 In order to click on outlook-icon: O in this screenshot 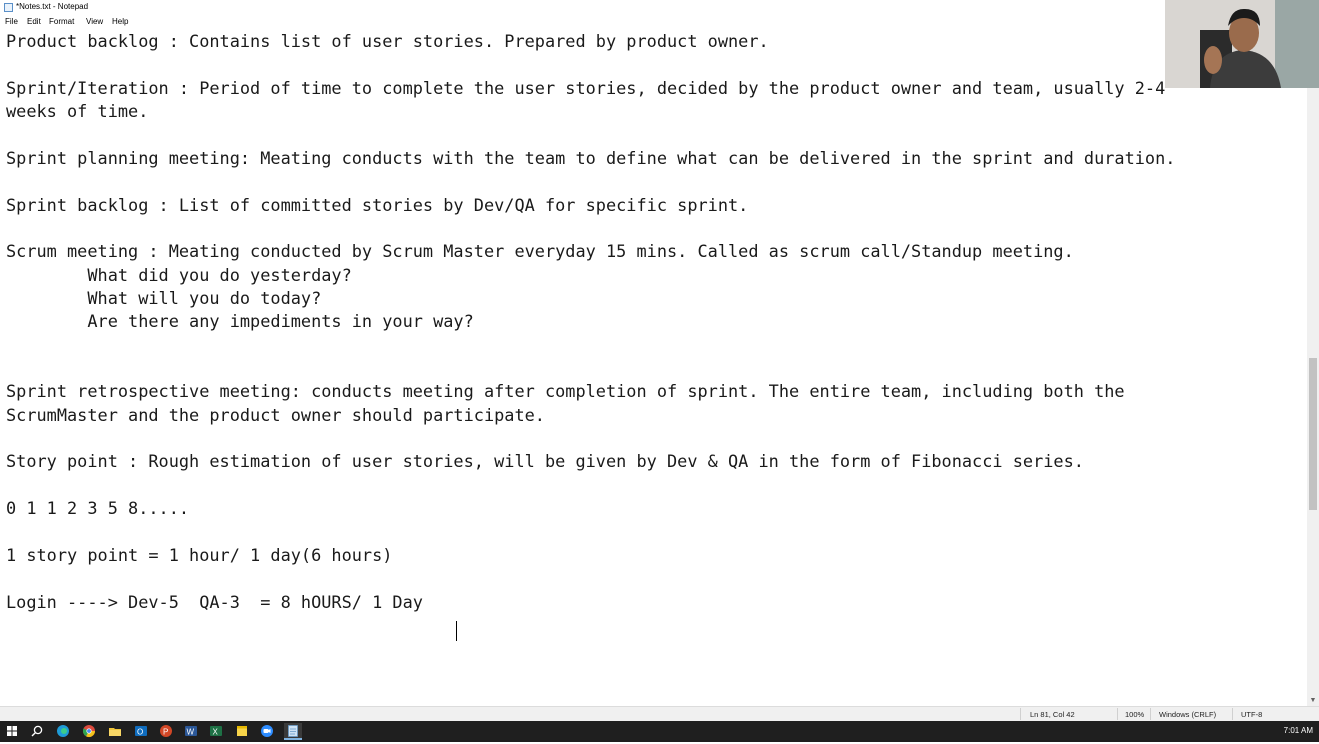, I will do `click(141, 731)`.